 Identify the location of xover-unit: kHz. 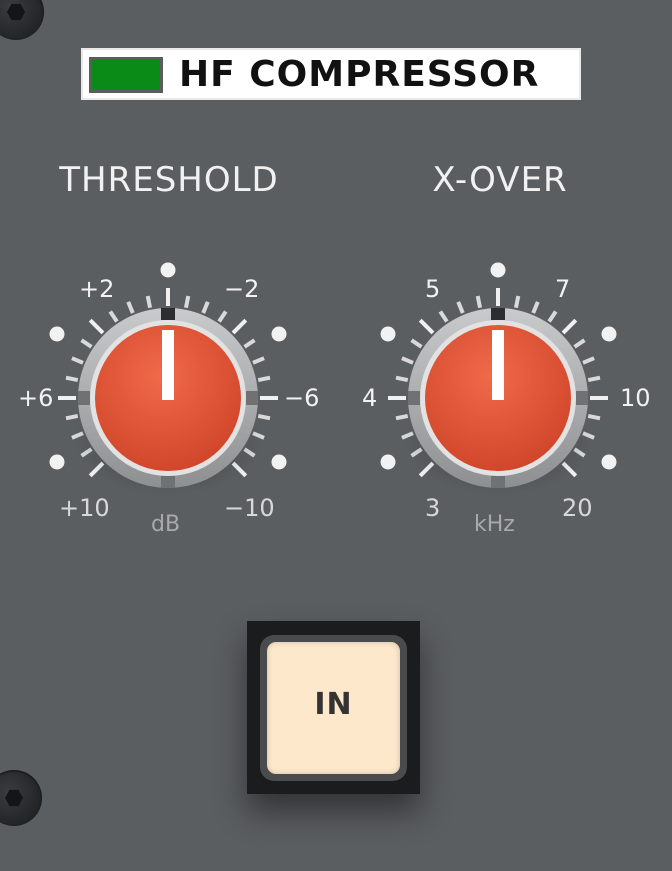
(494, 524).